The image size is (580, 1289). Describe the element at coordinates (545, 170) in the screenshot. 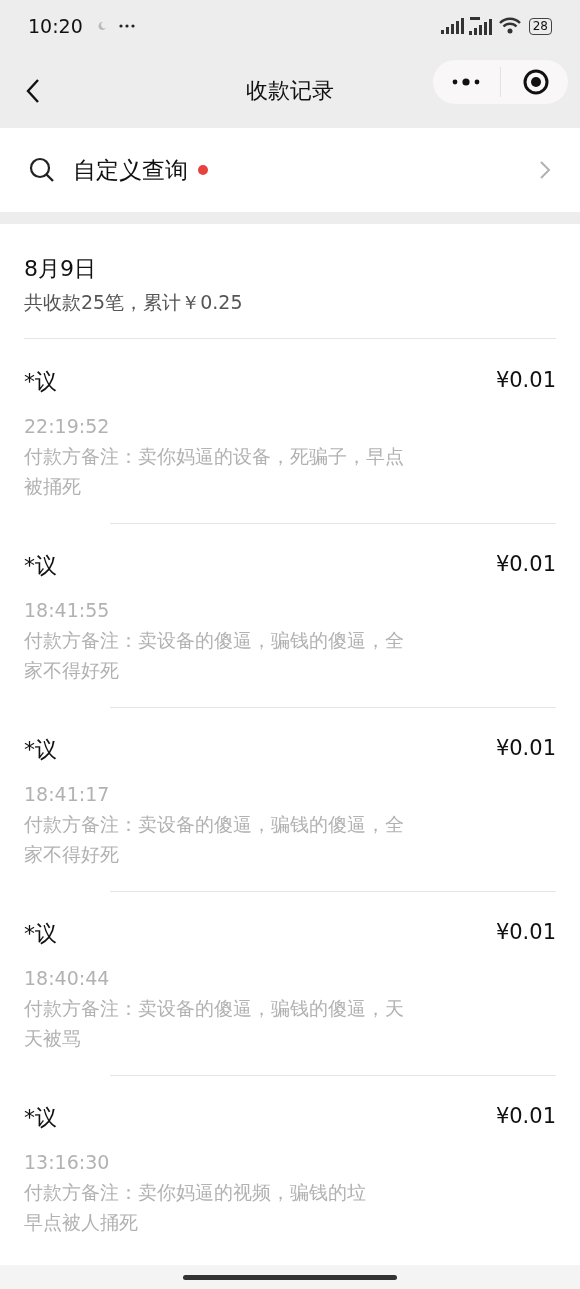

I see `chevron-right-icon` at that location.